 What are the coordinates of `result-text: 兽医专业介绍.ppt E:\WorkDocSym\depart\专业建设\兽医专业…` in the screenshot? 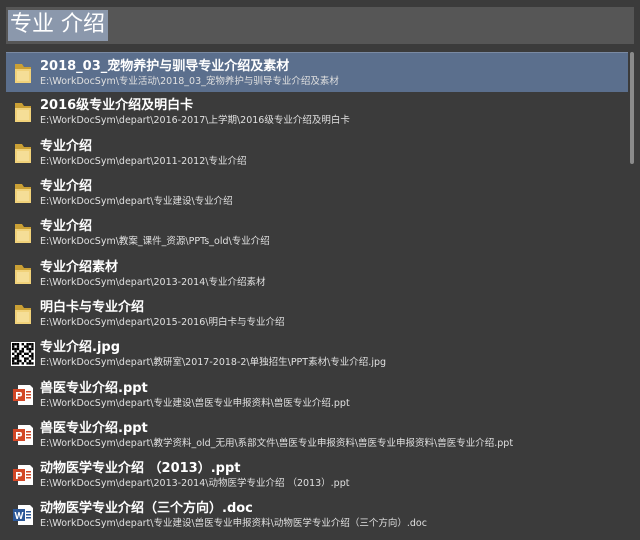 It's located at (195, 395).